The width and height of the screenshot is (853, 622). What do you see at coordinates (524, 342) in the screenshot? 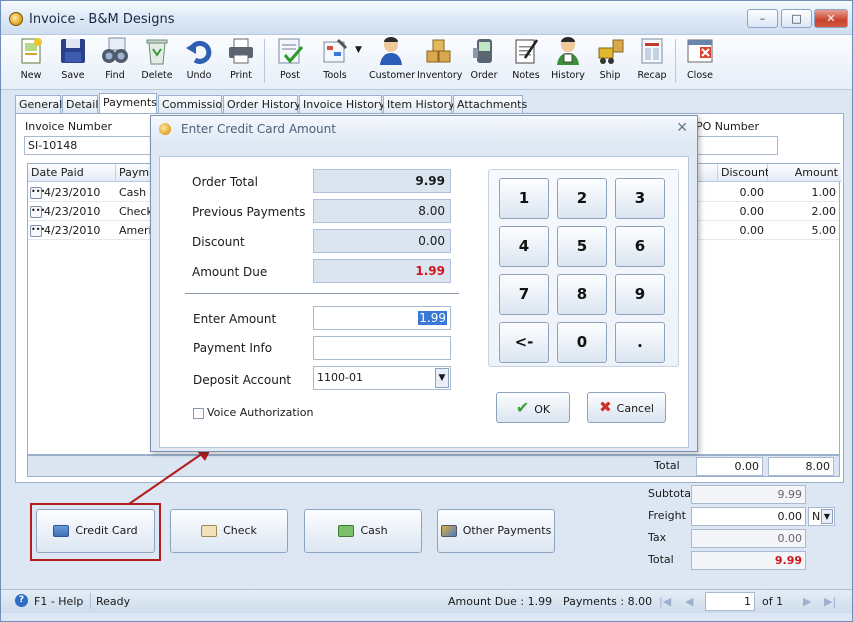
I see `keypad-key-backspace: <-` at bounding box center [524, 342].